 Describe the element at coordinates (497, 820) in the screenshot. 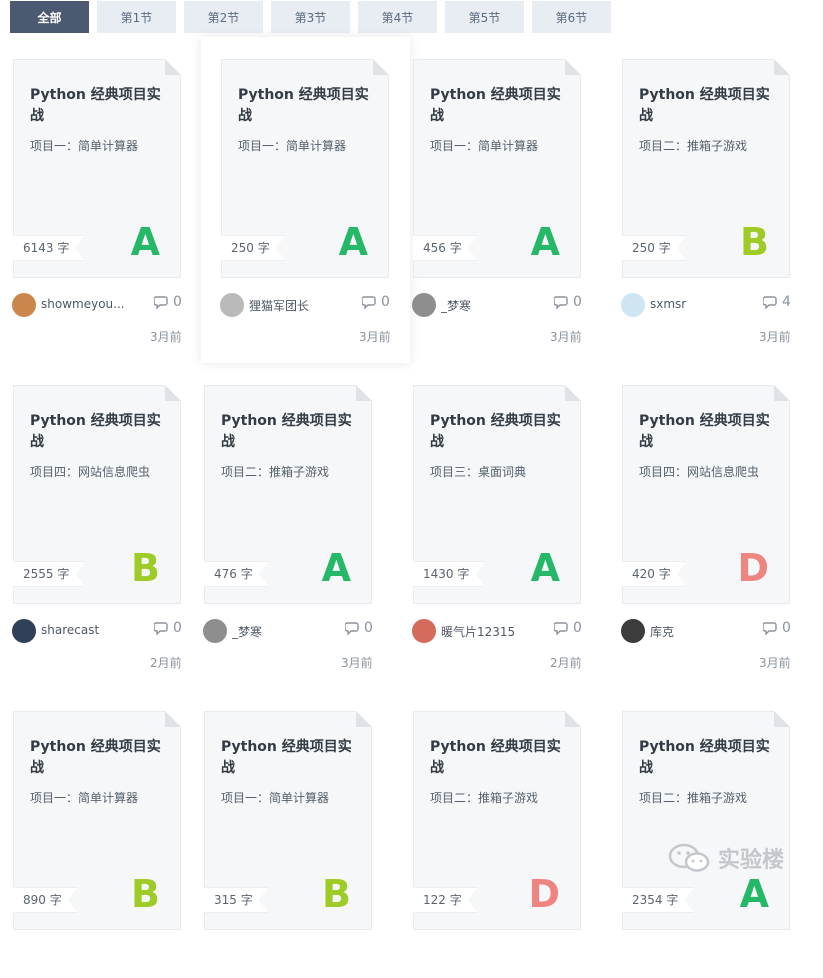

I see `report-paper: Python 经典项目实战 项目二：推箱子游戏 122 字 D` at that location.